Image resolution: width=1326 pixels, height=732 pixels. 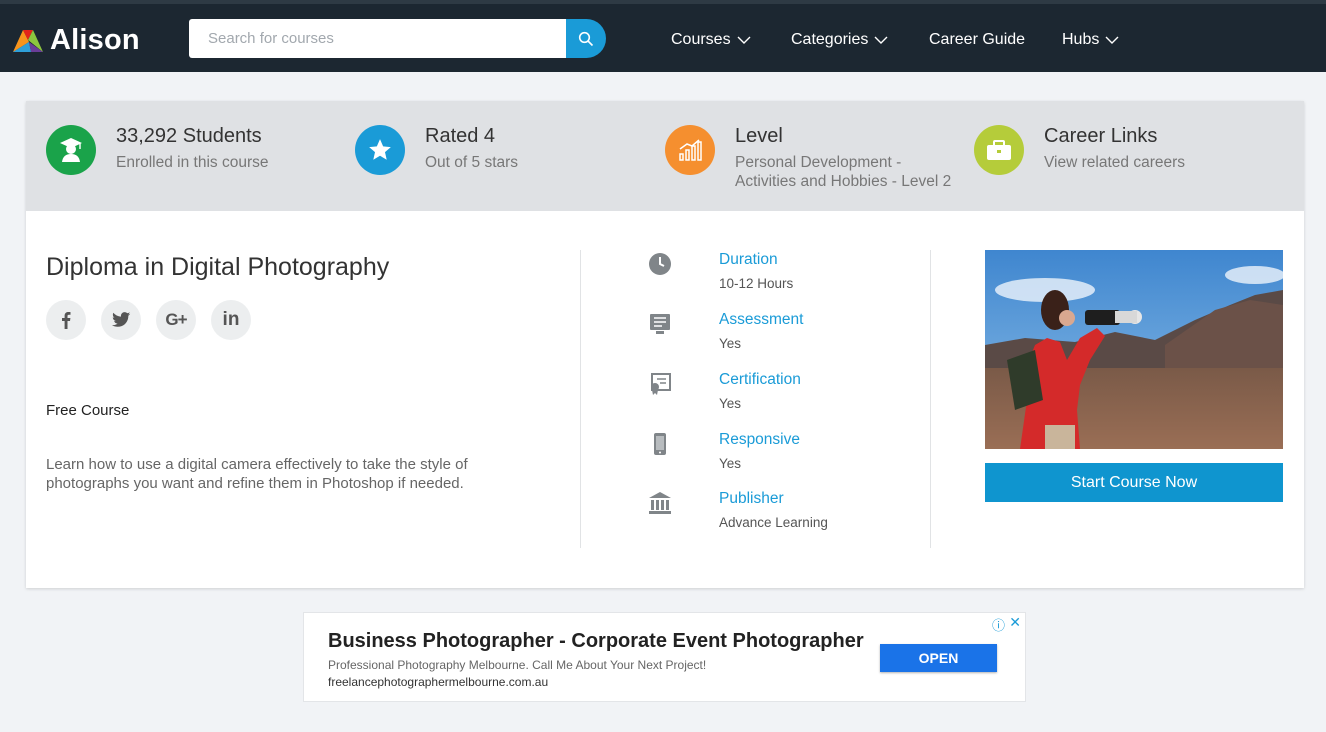 What do you see at coordinates (660, 444) in the screenshot?
I see `mobile-icon` at bounding box center [660, 444].